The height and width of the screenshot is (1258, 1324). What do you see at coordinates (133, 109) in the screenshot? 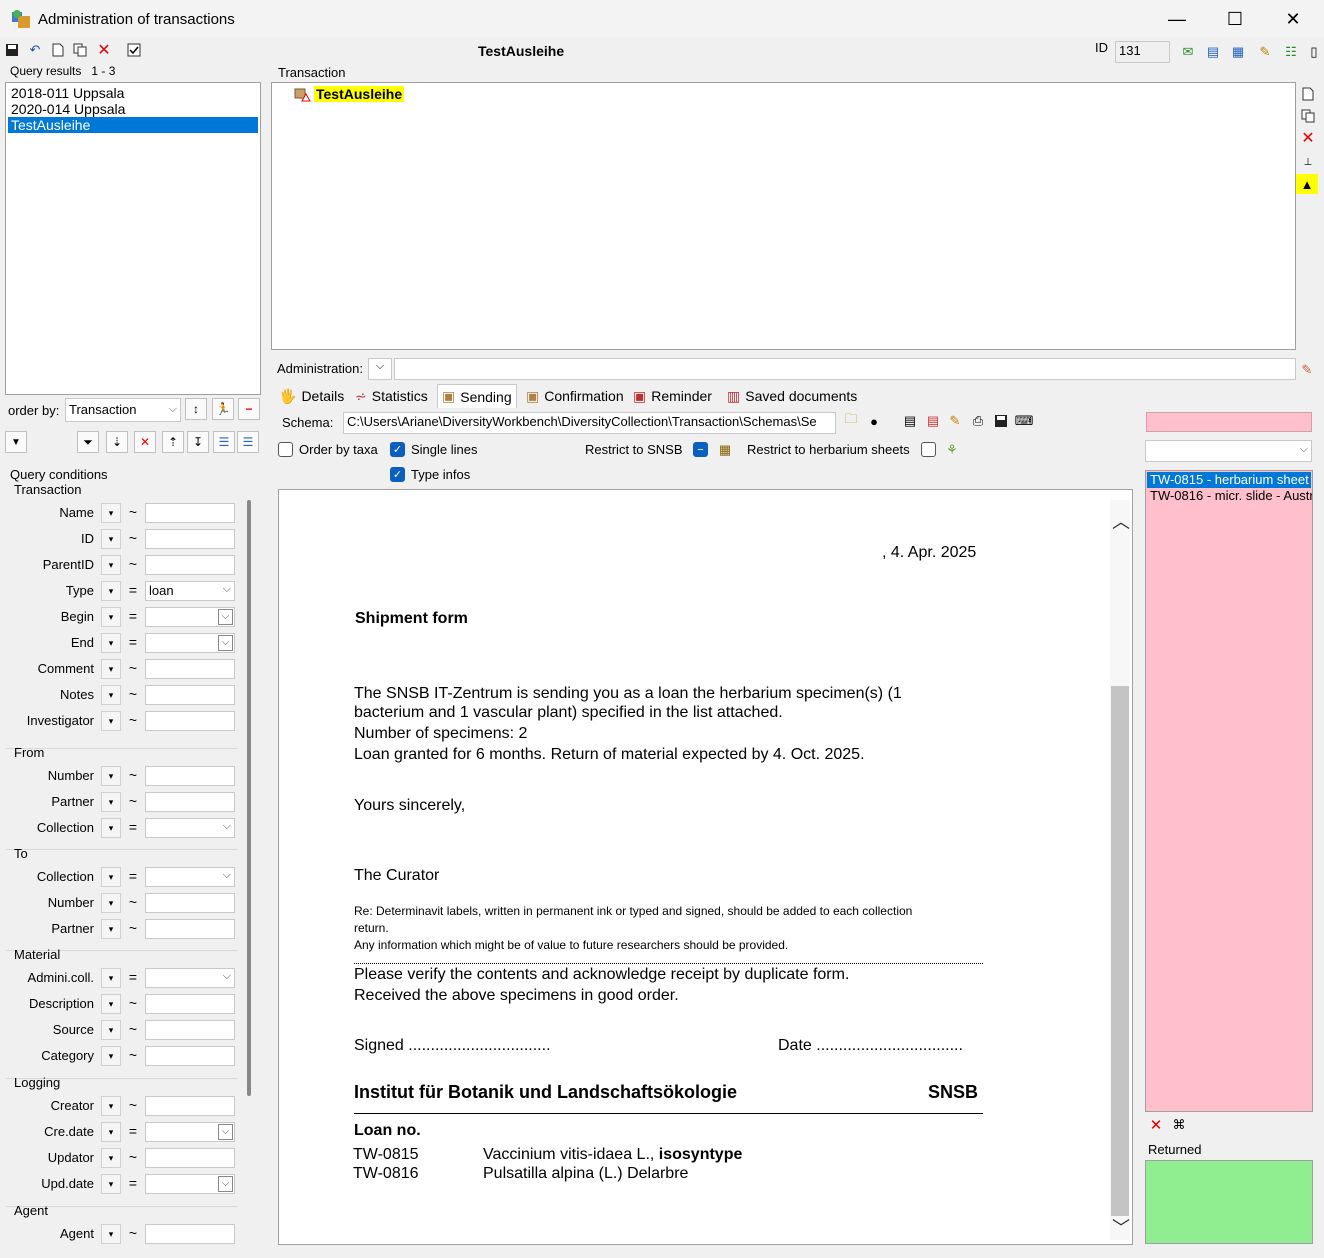
I see `query-result-item: 2020-014 Uppsala` at bounding box center [133, 109].